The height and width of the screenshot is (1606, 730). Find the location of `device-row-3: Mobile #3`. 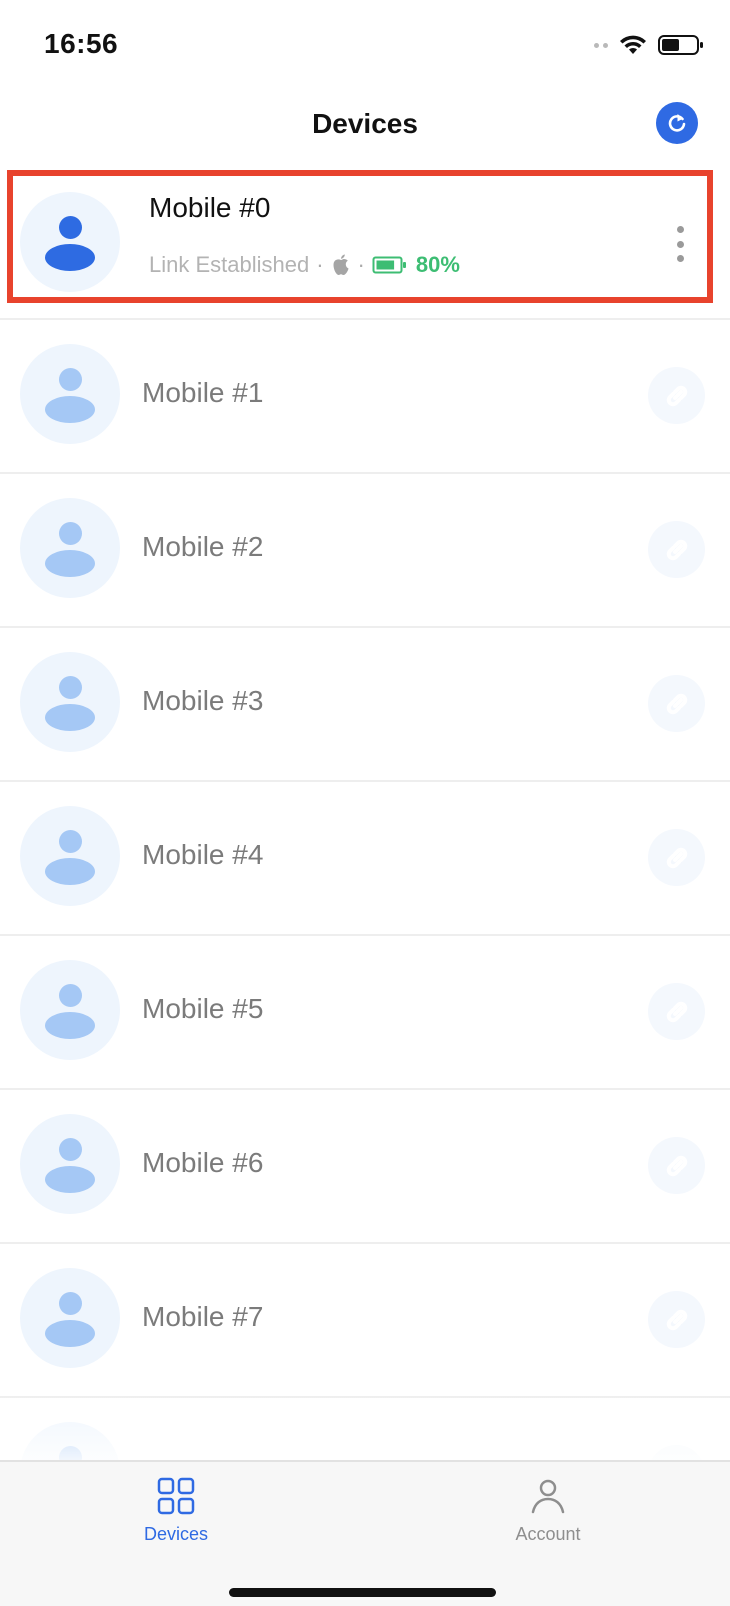

device-row-3: Mobile #3 is located at coordinates (365, 705).